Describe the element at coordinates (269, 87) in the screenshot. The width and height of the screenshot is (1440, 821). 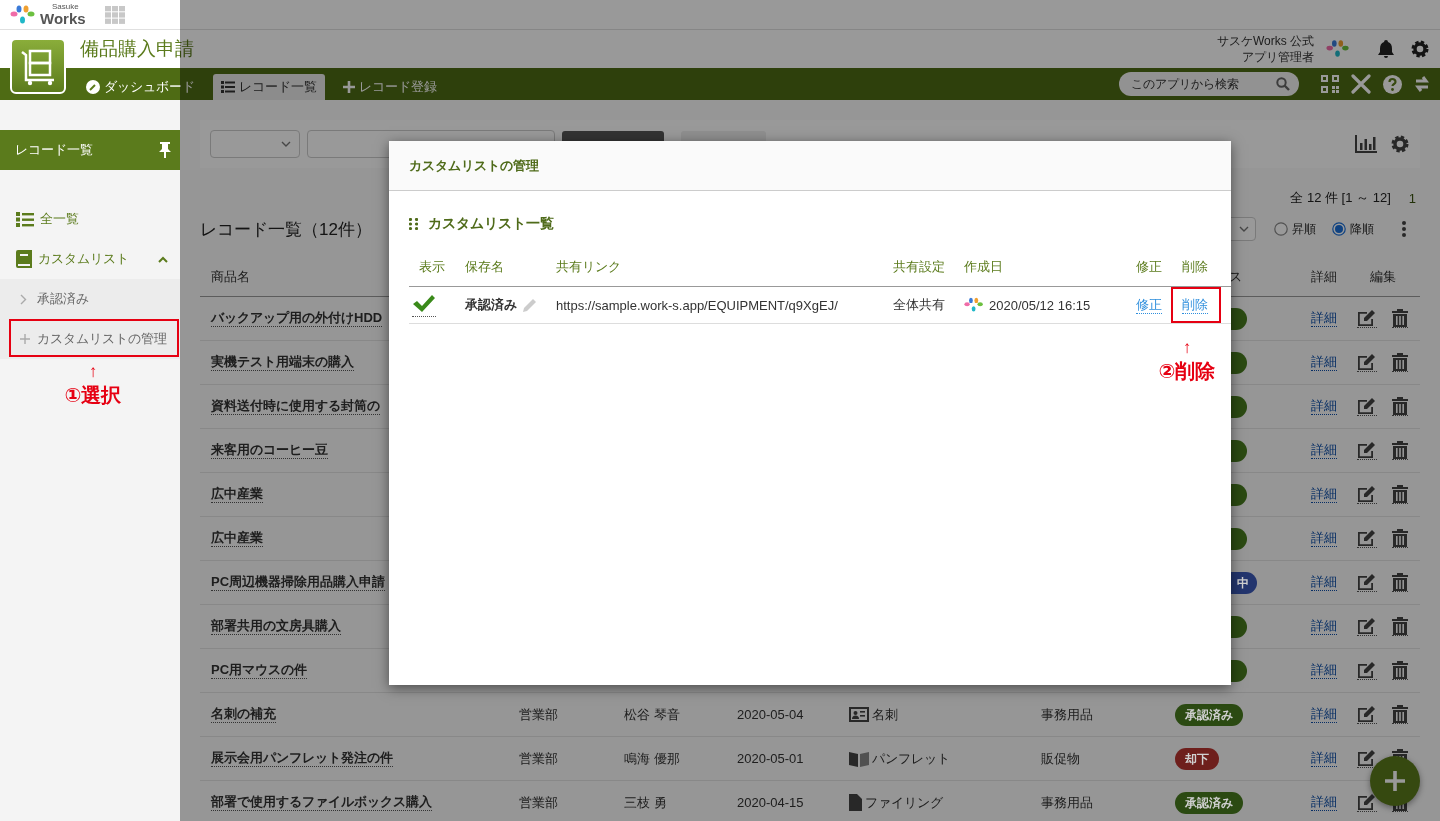
I see `nav-tab: レコード一覧` at that location.